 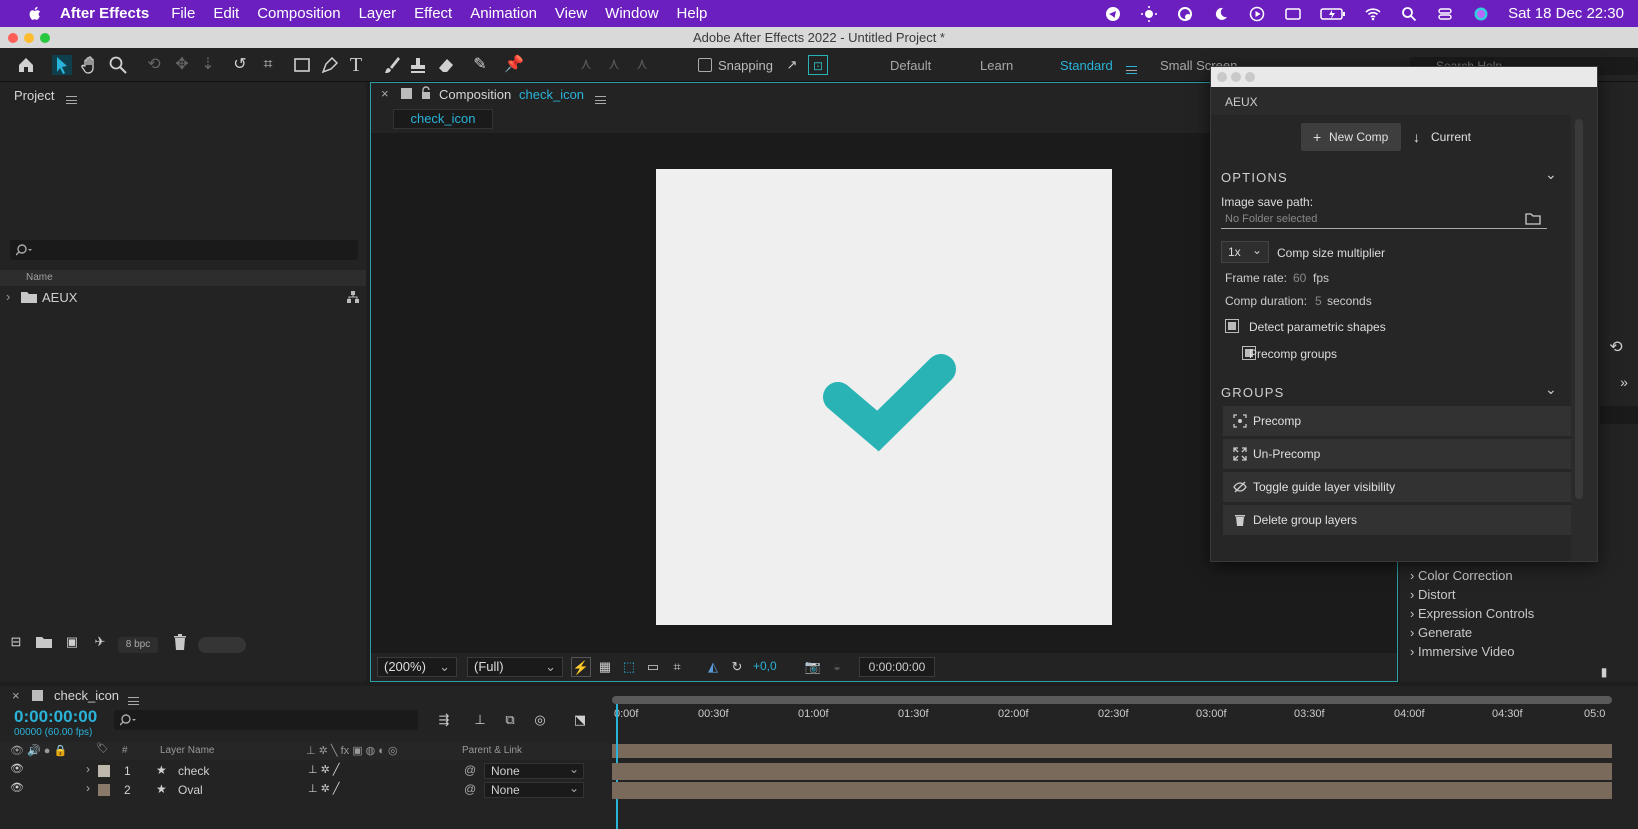 What do you see at coordinates (1481, 14) in the screenshot?
I see `siri-icon` at bounding box center [1481, 14].